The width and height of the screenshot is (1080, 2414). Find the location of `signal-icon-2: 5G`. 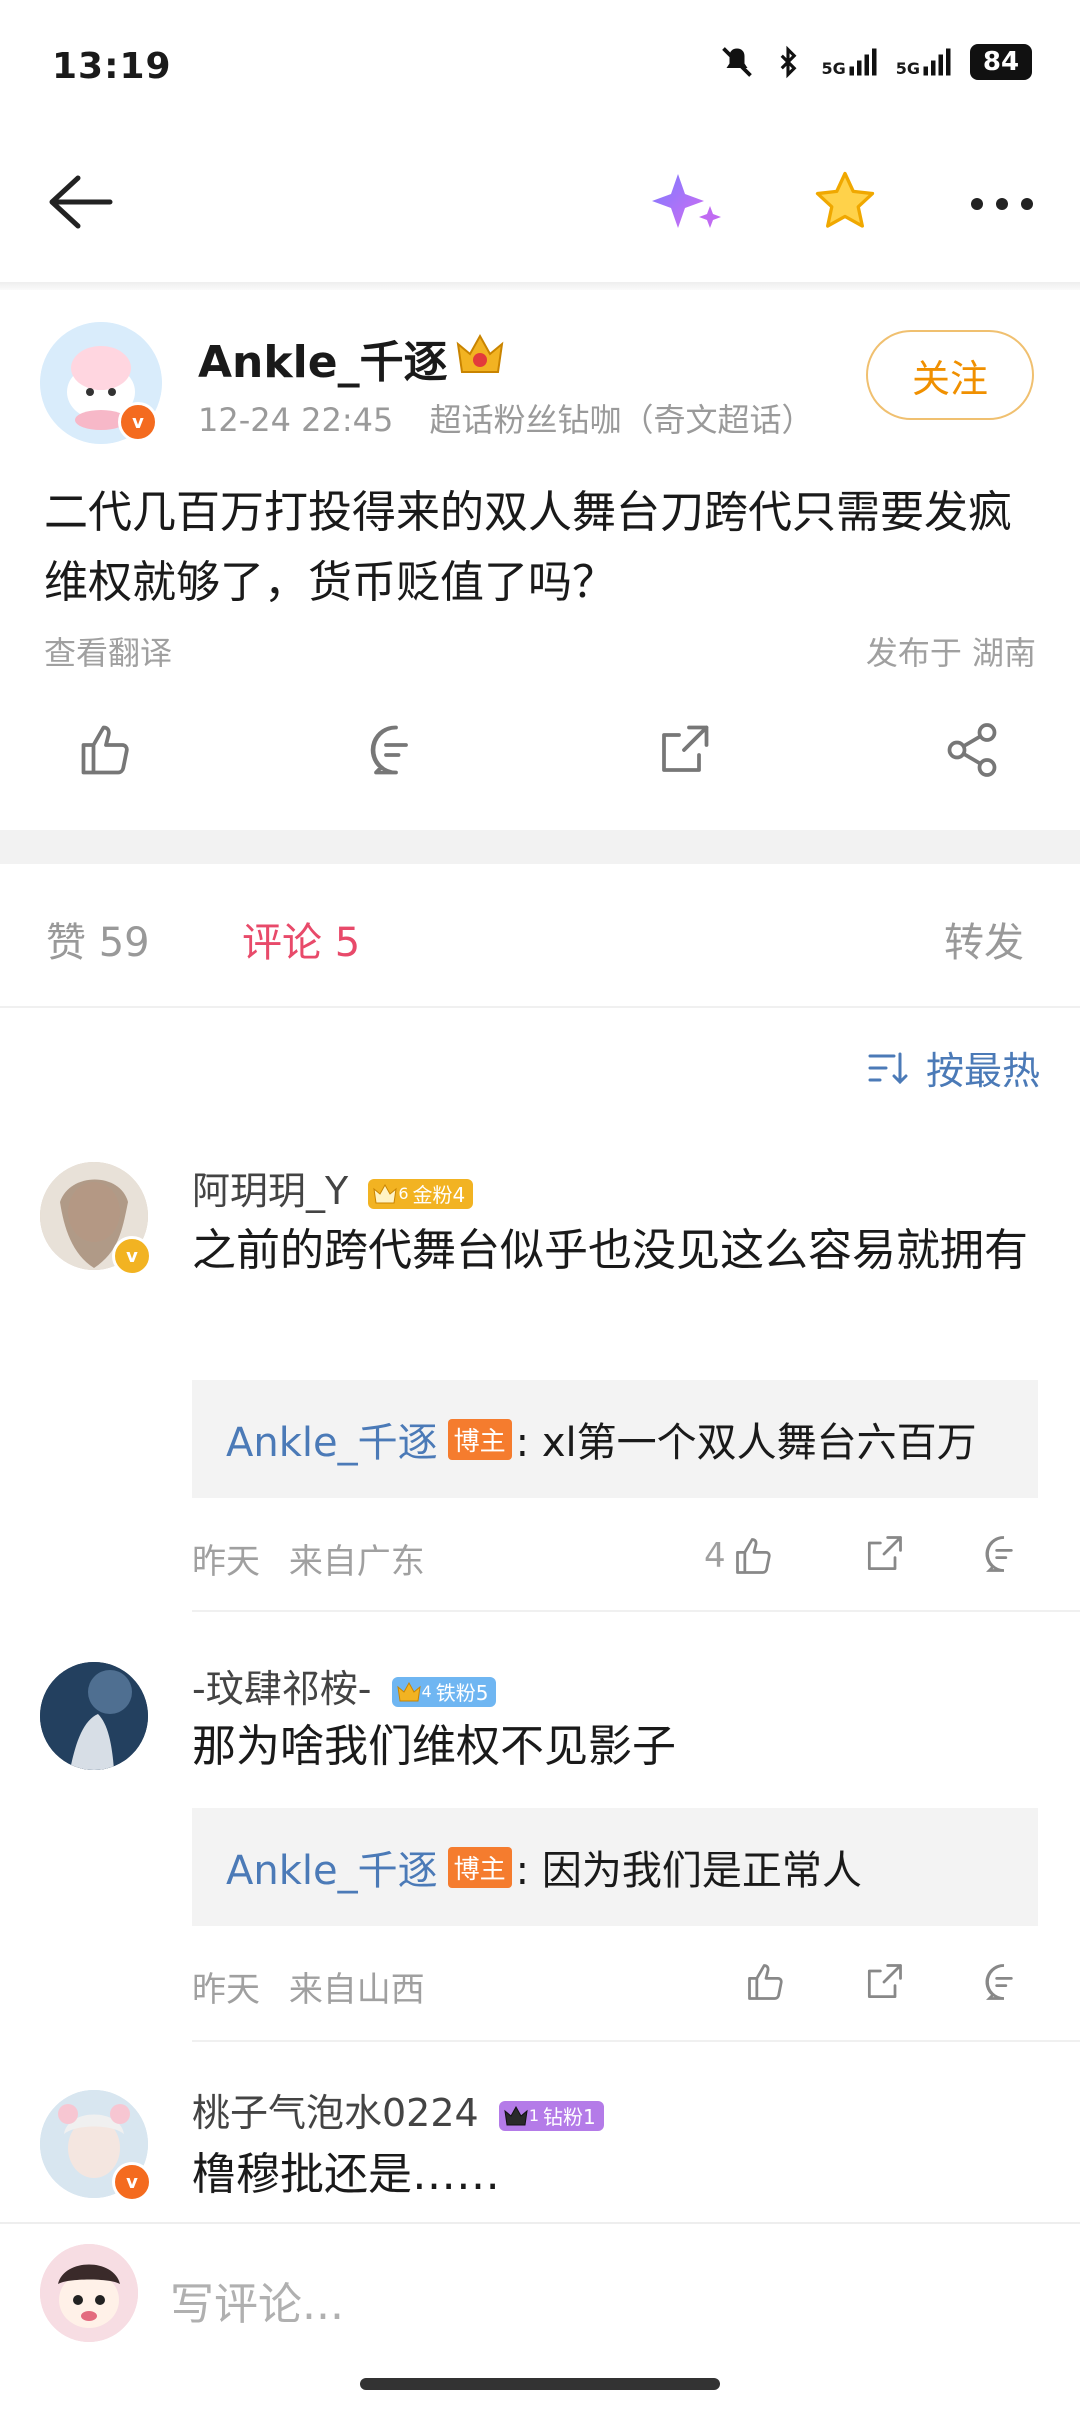

signal-icon-2: 5G is located at coordinates (924, 62).